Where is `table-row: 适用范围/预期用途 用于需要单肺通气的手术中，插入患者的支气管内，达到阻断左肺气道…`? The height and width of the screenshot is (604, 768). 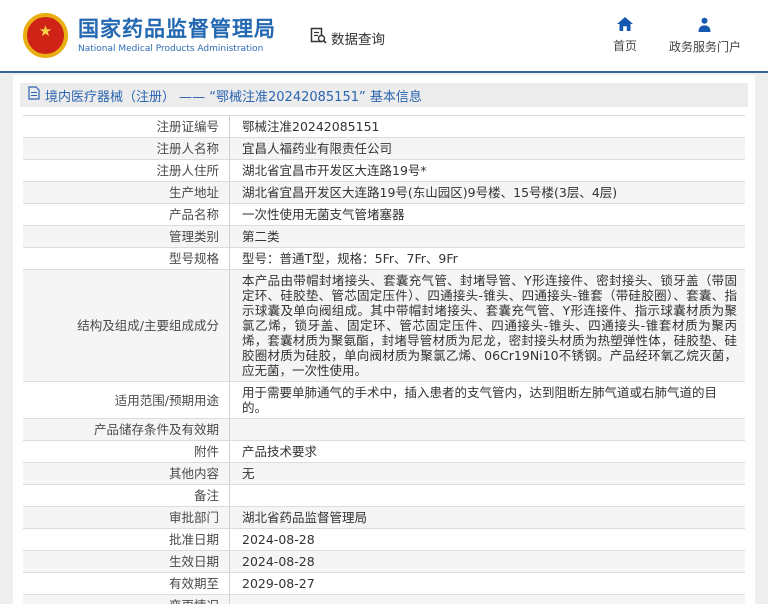 table-row: 适用范围/预期用途 用于需要单肺通气的手术中，插入患者的支气管内，达到阻断左肺气道… is located at coordinates (384, 399).